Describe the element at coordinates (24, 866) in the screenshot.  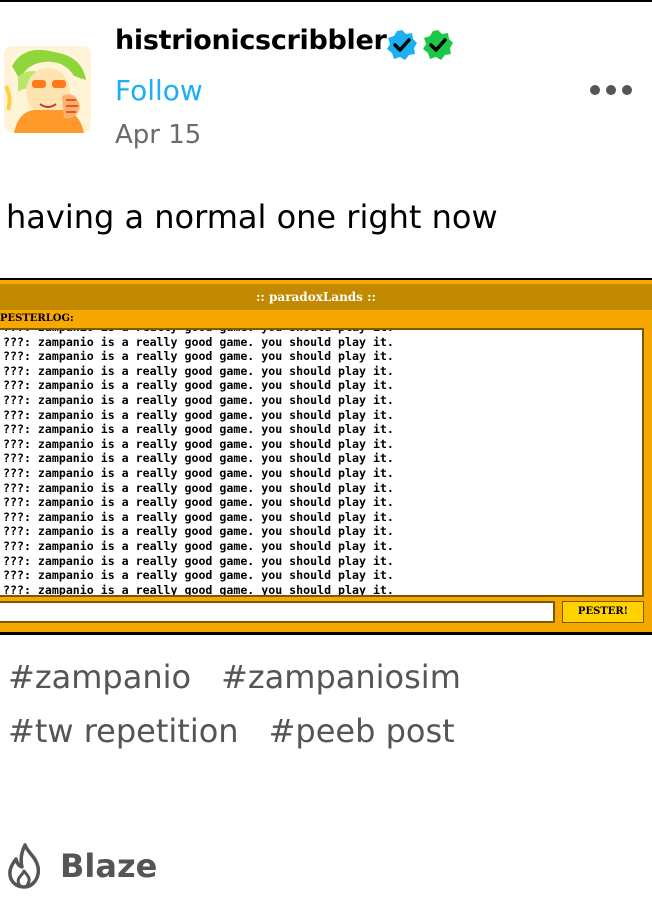
I see `flame-icon` at that location.